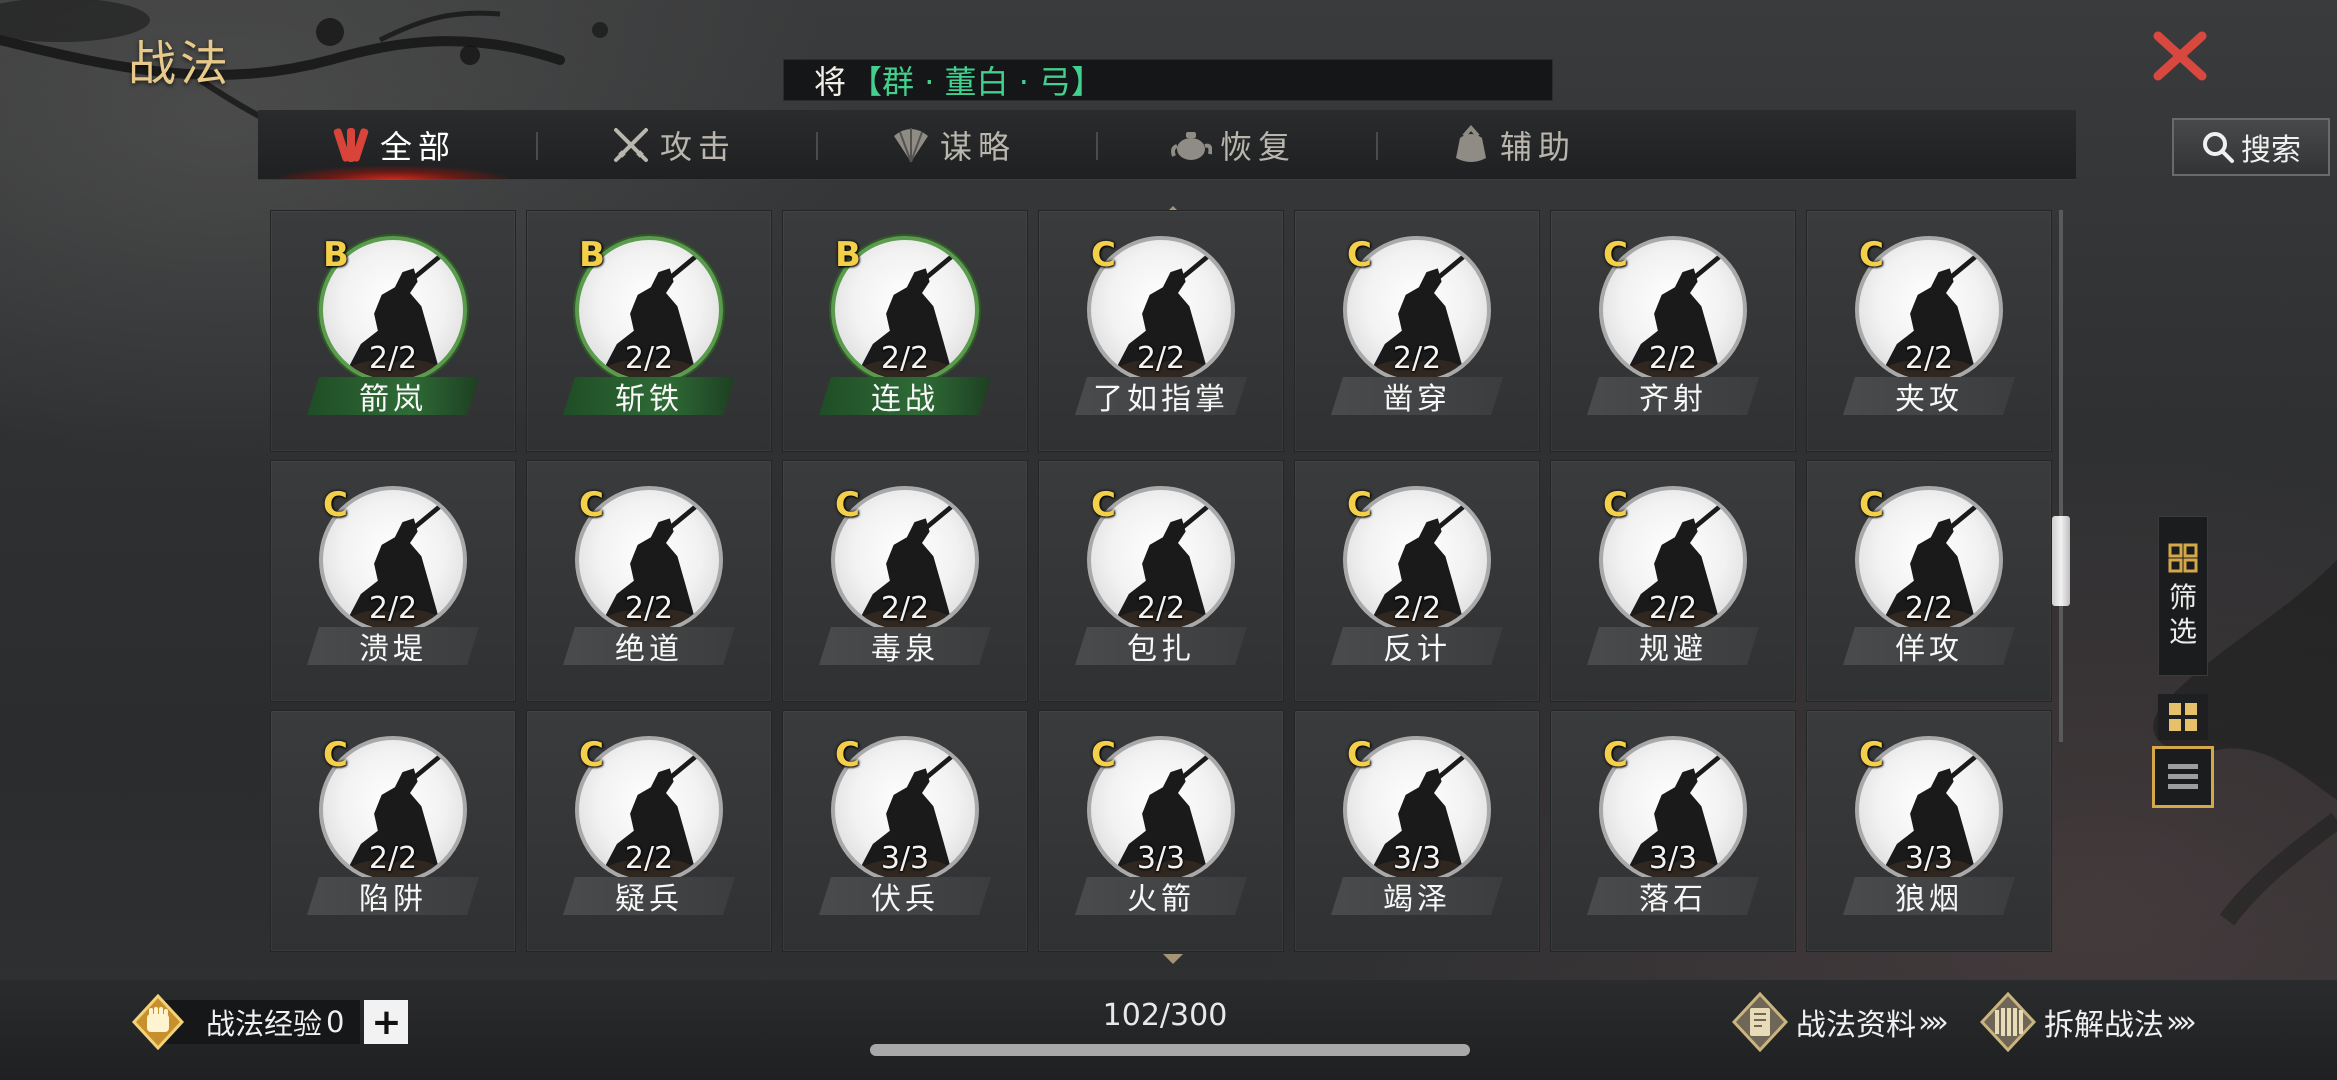 This screenshot has height=1080, width=2337. What do you see at coordinates (649, 331) in the screenshot?
I see `skill-card: B 2/2 斩铁` at bounding box center [649, 331].